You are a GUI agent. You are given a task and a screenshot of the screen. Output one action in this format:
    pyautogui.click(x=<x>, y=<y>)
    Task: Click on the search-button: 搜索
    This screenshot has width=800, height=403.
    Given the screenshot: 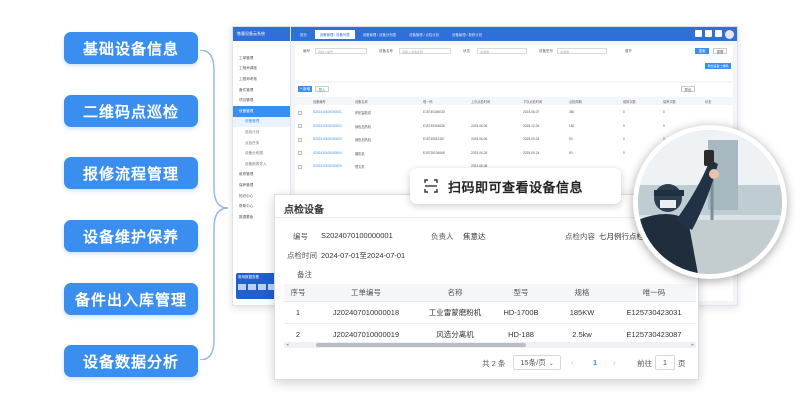 What is the action you would take?
    pyautogui.click(x=702, y=51)
    